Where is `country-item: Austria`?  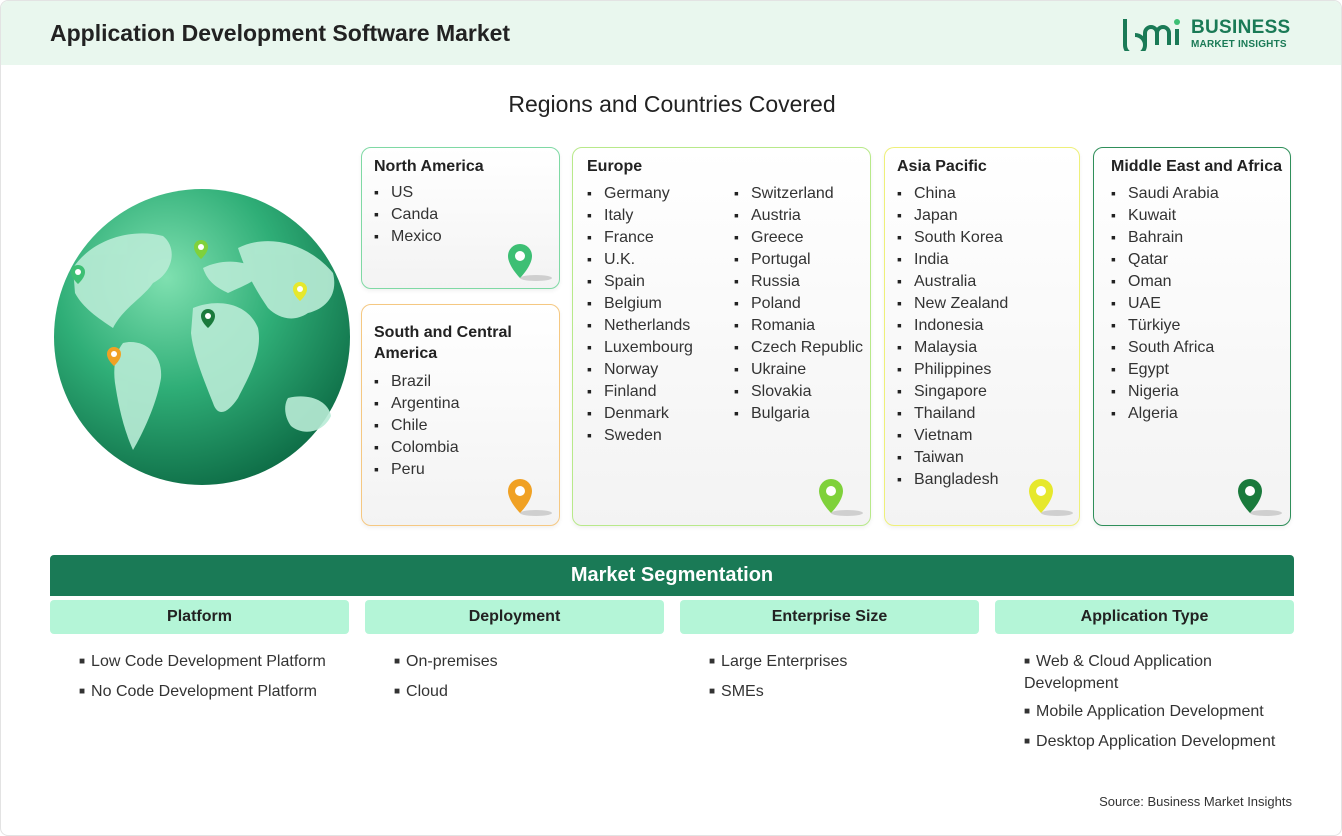
country-item: Austria is located at coordinates (798, 215).